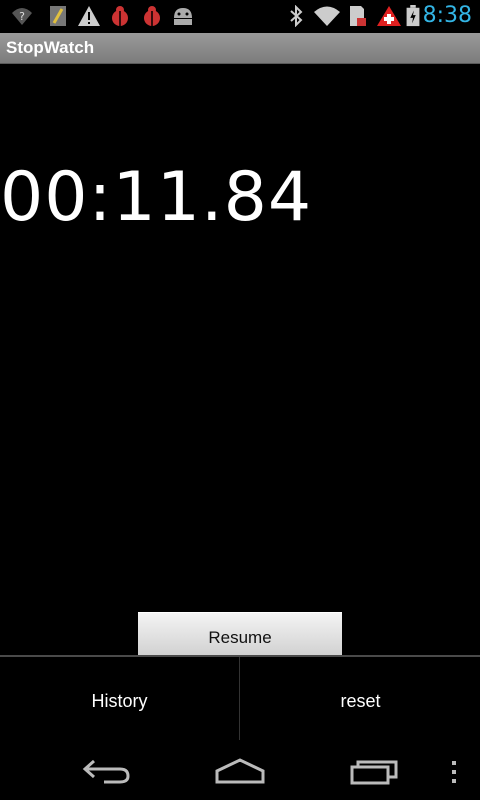 Image resolution: width=480 pixels, height=800 pixels. I want to click on resume-button: Resume, so click(240, 635).